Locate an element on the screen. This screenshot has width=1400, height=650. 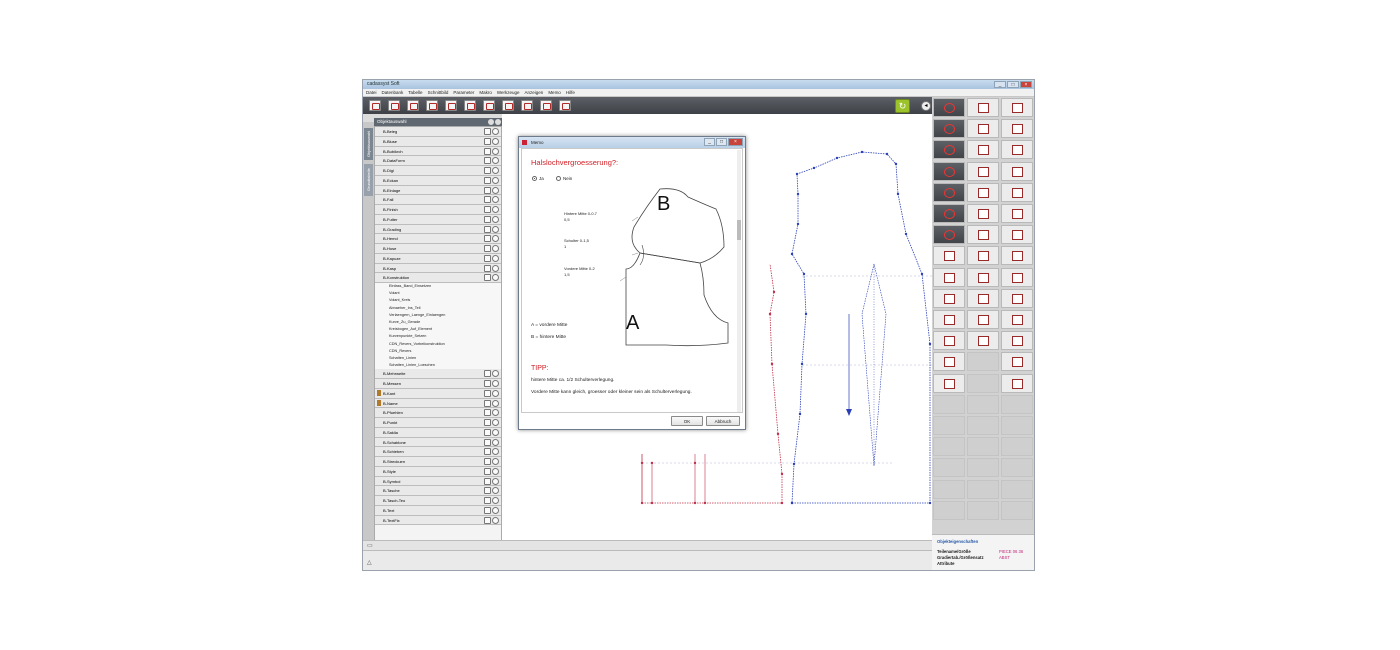
tree-item: B-Saklia is located at coordinates (438, 432).